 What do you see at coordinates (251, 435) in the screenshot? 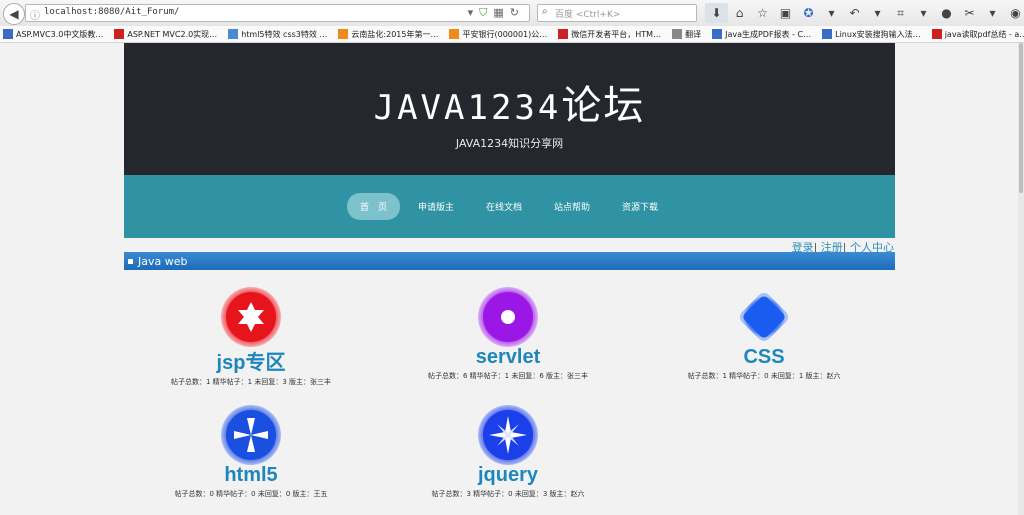
I see `pinwheel-icon` at bounding box center [251, 435].